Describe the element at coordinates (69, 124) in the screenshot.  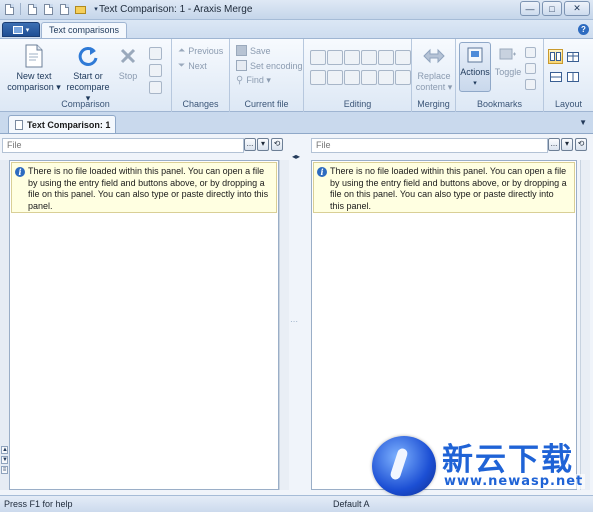
I see `doc-tab-label: Text Comparison: 1` at that location.